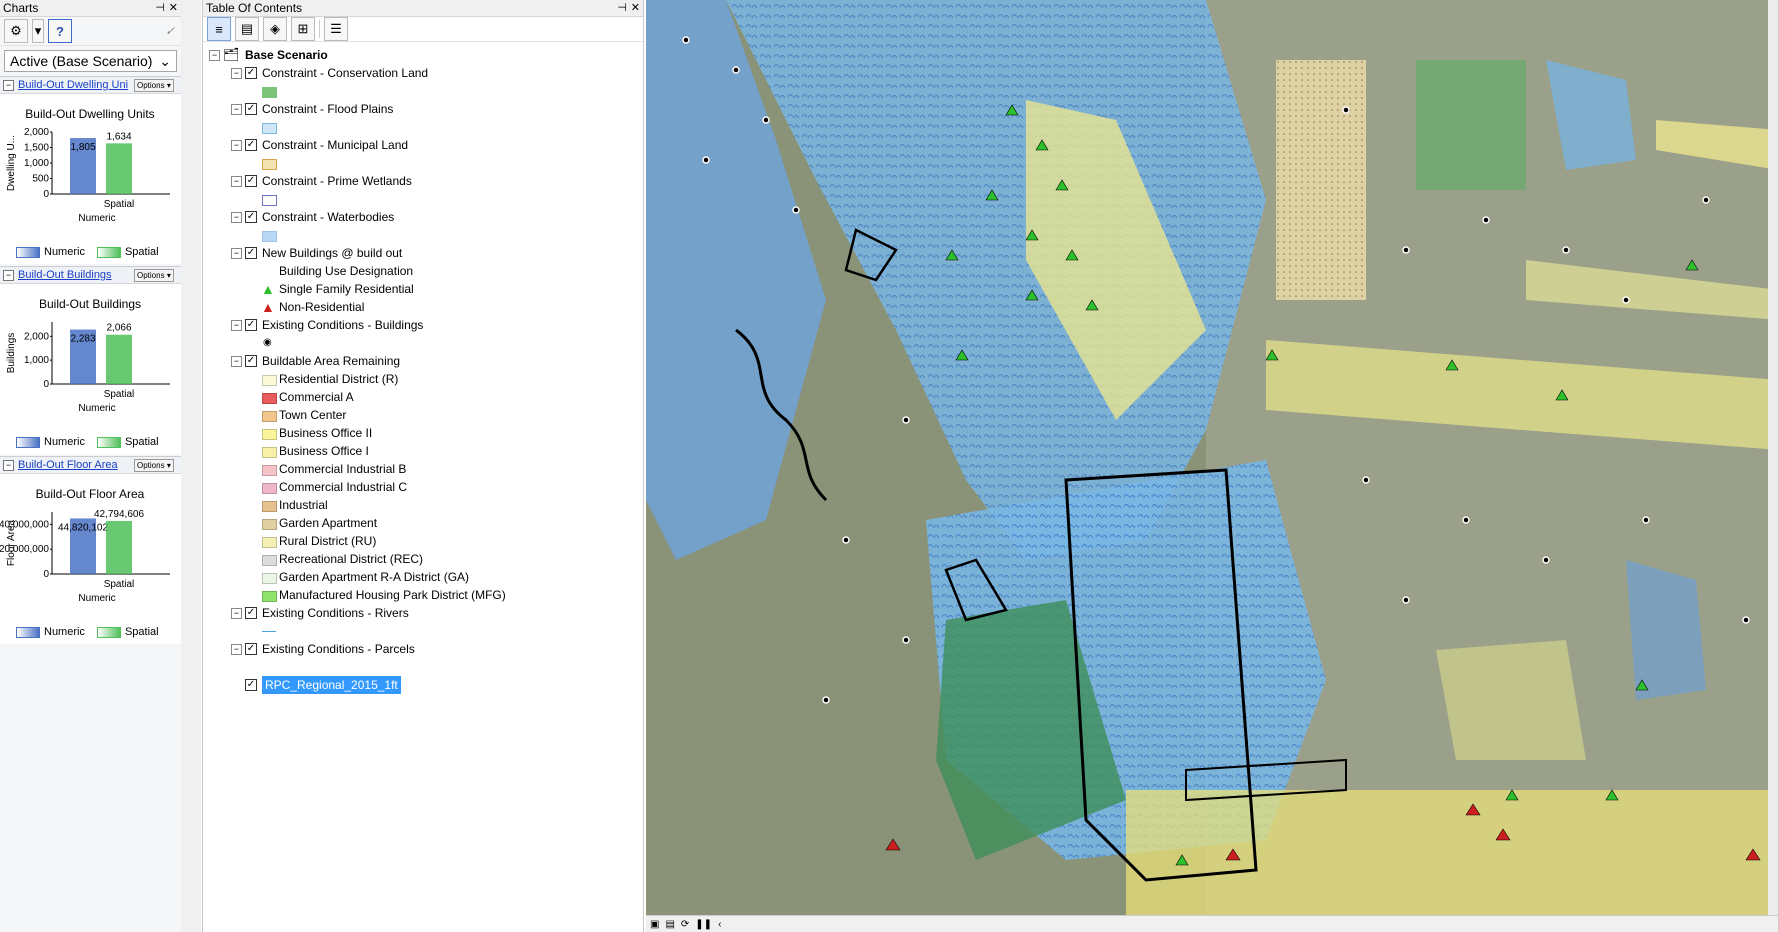  Describe the element at coordinates (685, 924) in the screenshot. I see `refresh-icon: ⟳` at that location.